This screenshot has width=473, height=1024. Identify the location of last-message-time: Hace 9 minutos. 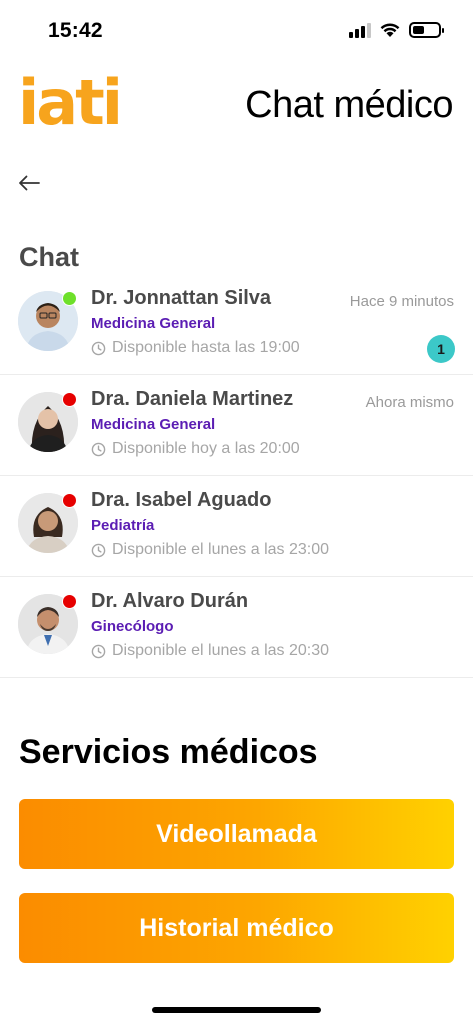
(401, 301).